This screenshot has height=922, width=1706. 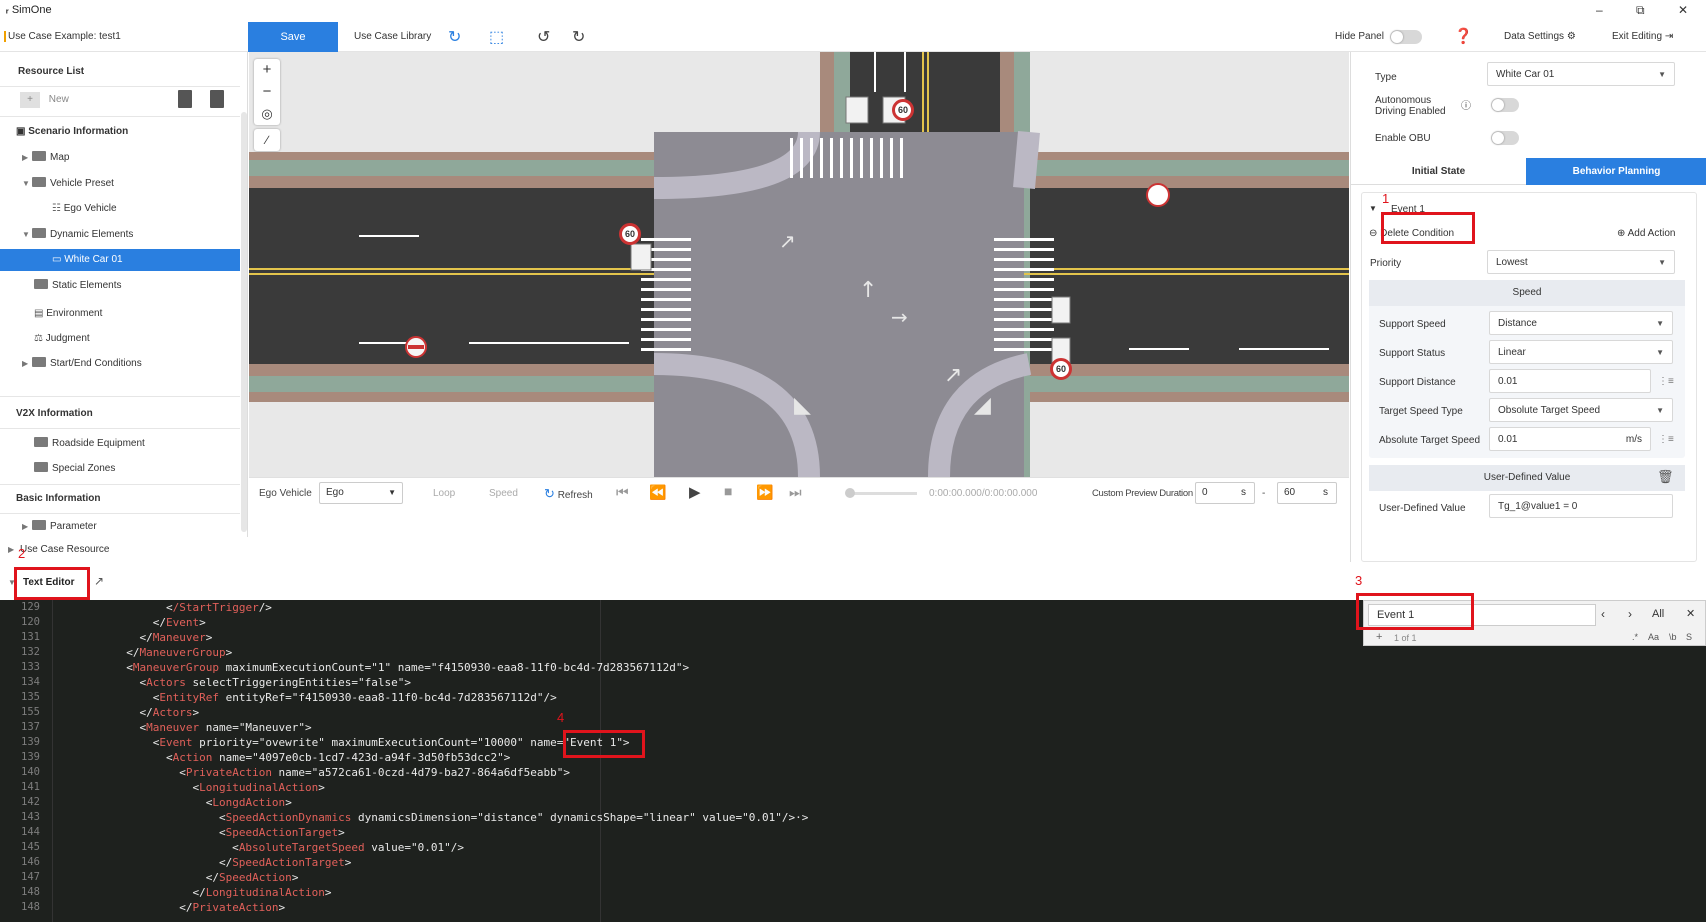 I want to click on tree-item-white-car-01: ▭ White Car 01, so click(x=120, y=260).